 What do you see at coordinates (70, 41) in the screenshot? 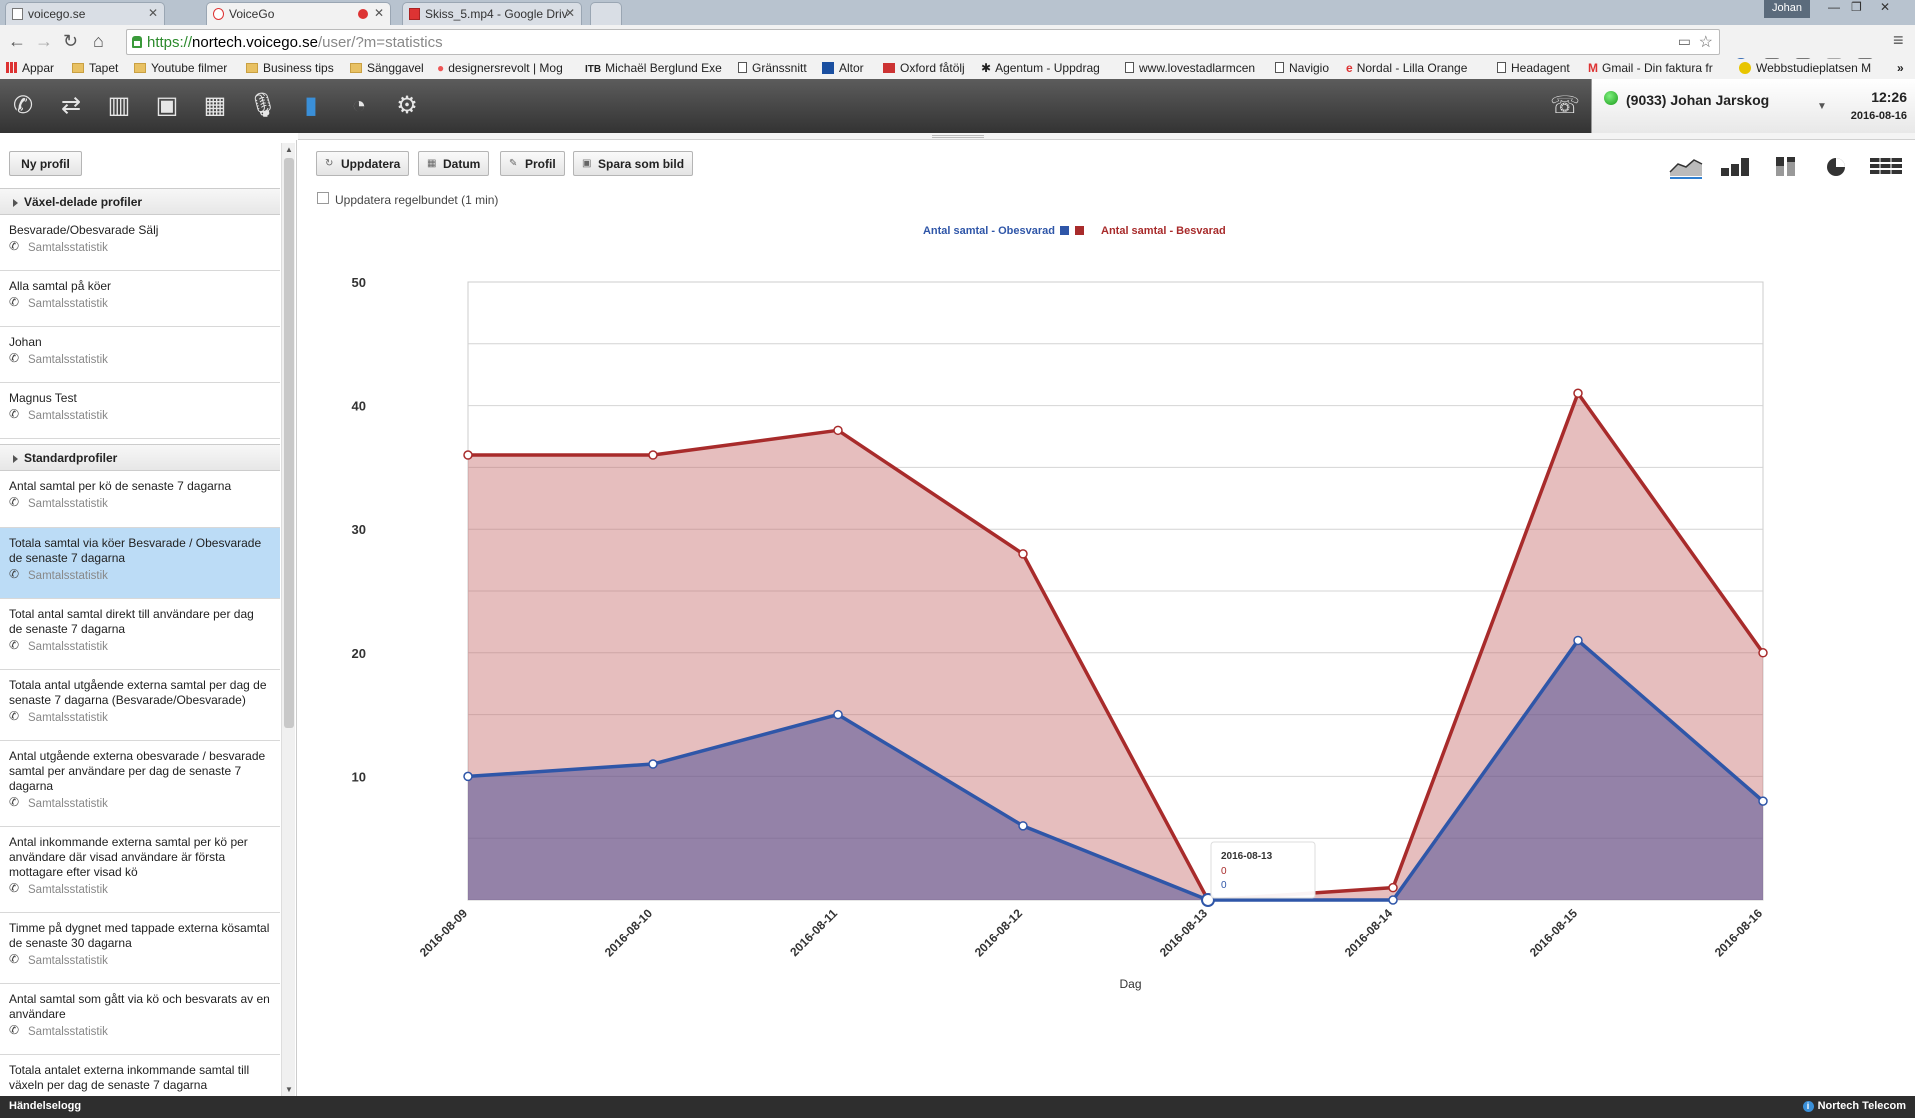
I see `reload-icon: ↻` at bounding box center [70, 41].